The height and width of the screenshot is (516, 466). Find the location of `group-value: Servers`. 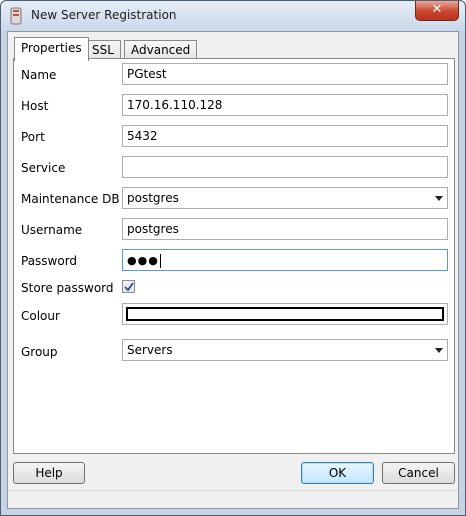

group-value: Servers is located at coordinates (150, 350).